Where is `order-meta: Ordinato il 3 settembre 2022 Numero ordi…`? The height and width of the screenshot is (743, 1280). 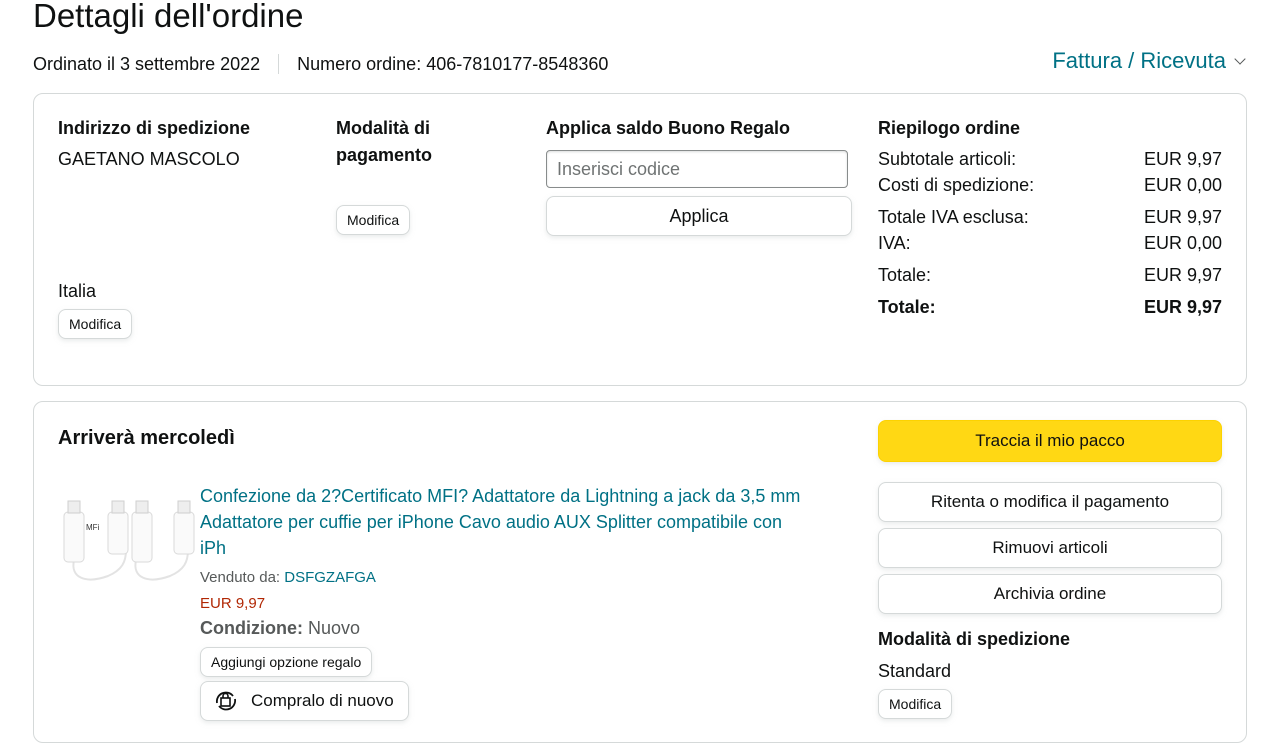 order-meta: Ordinato il 3 settembre 2022 Numero ordi… is located at coordinates (320, 64).